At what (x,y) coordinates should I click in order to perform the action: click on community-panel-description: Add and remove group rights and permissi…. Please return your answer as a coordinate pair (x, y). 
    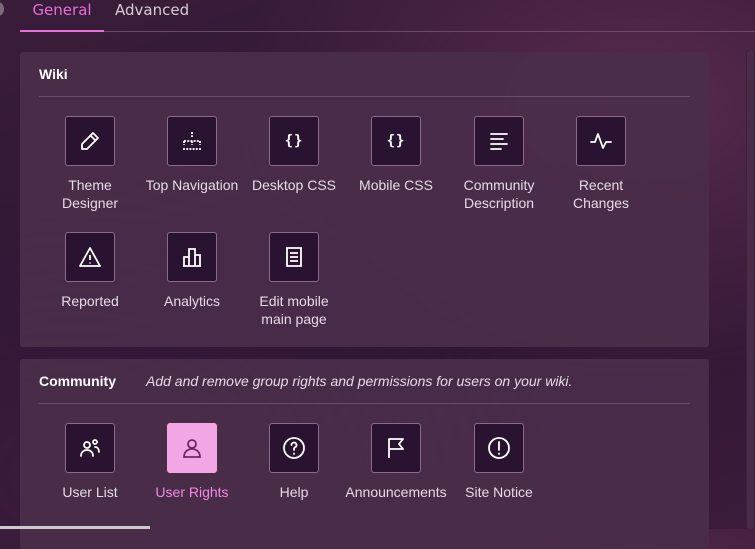
    Looking at the image, I should click on (359, 381).